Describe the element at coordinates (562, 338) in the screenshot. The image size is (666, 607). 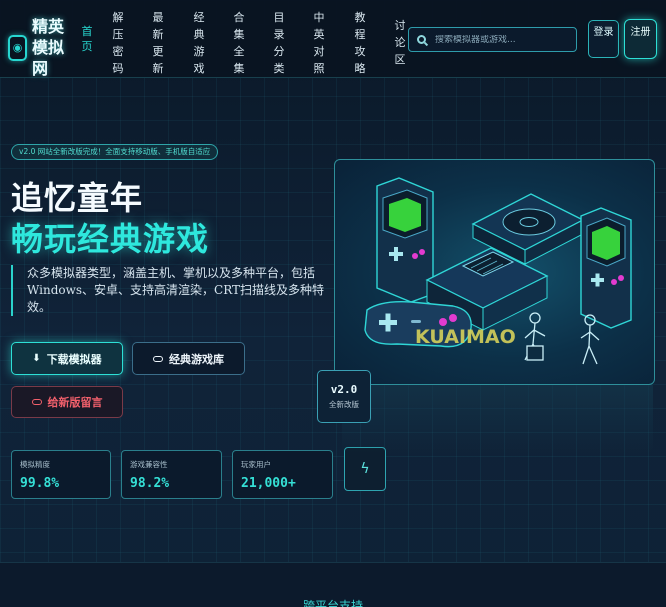
I see `player-figures` at that location.